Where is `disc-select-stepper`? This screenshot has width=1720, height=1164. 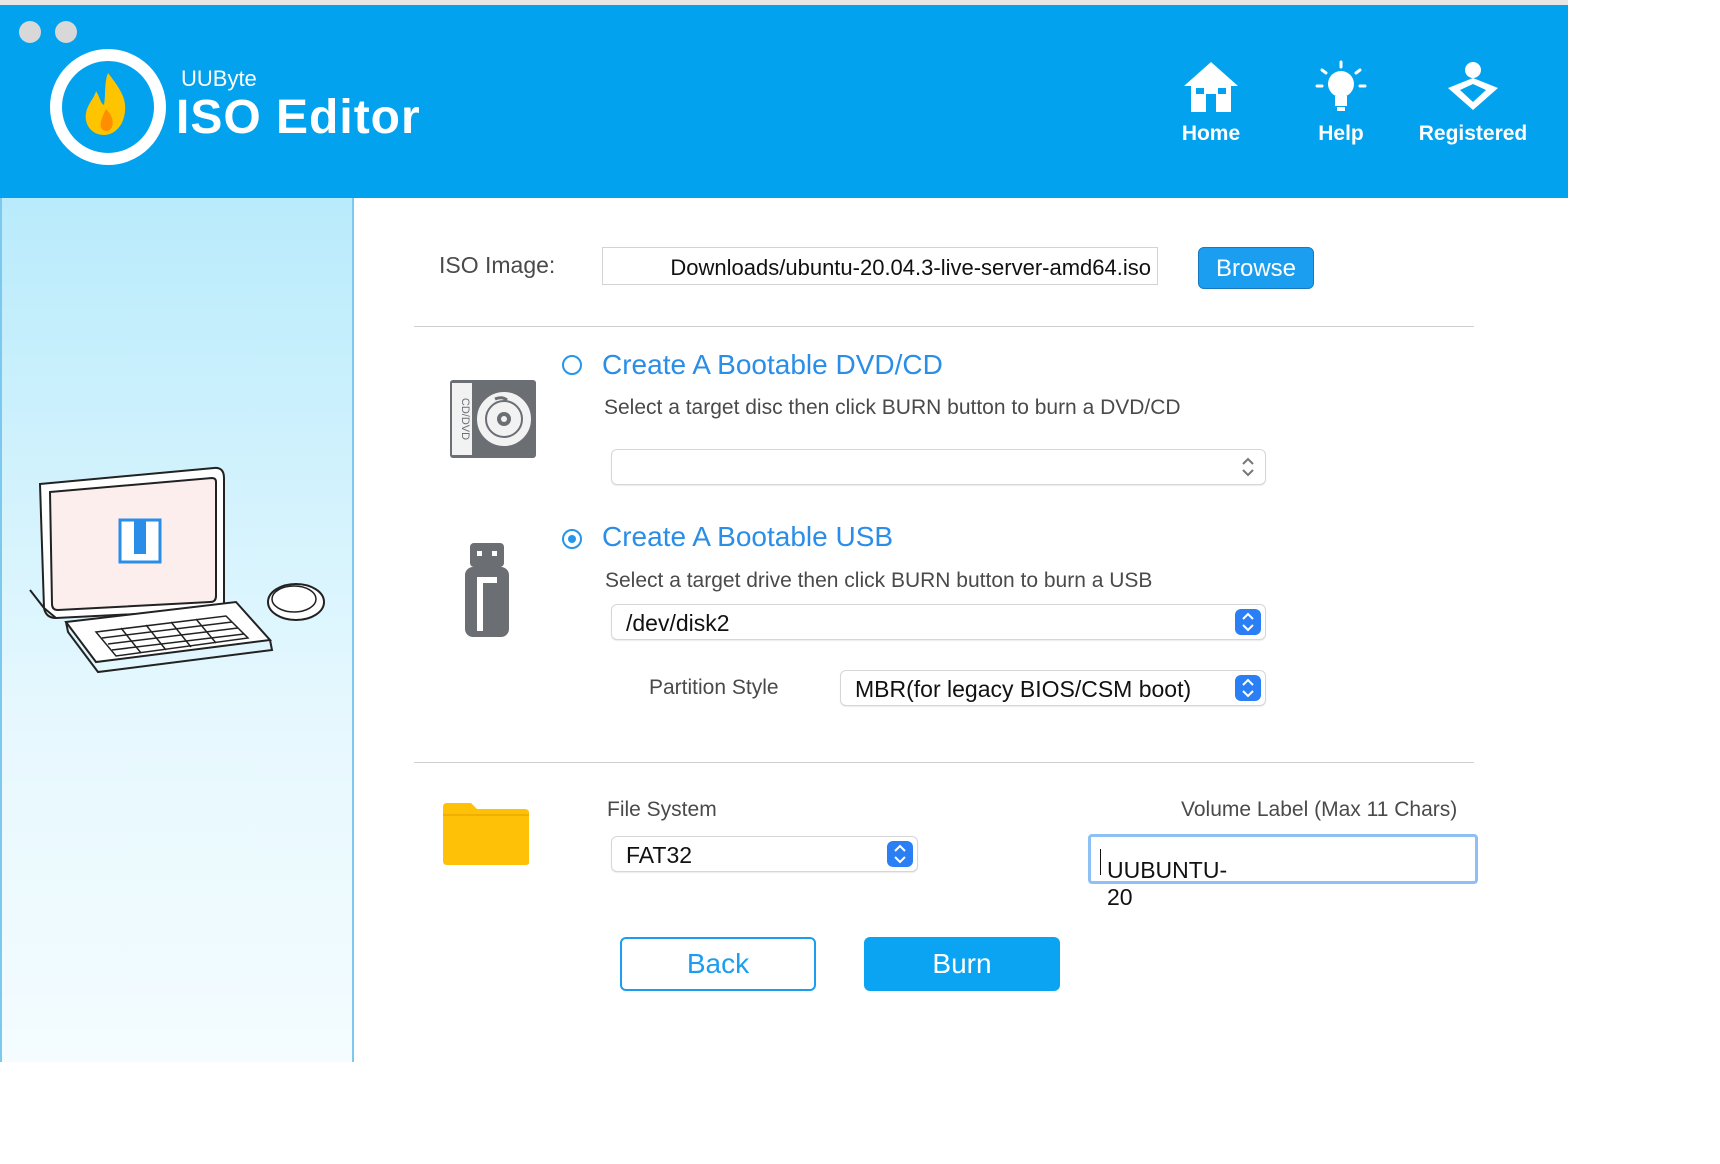 disc-select-stepper is located at coordinates (1248, 467).